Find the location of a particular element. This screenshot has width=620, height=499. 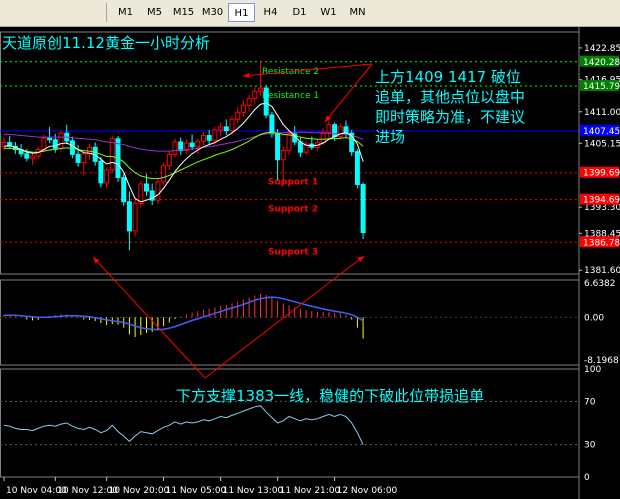

timeframe-m30-button: M30 is located at coordinates (212, 12).